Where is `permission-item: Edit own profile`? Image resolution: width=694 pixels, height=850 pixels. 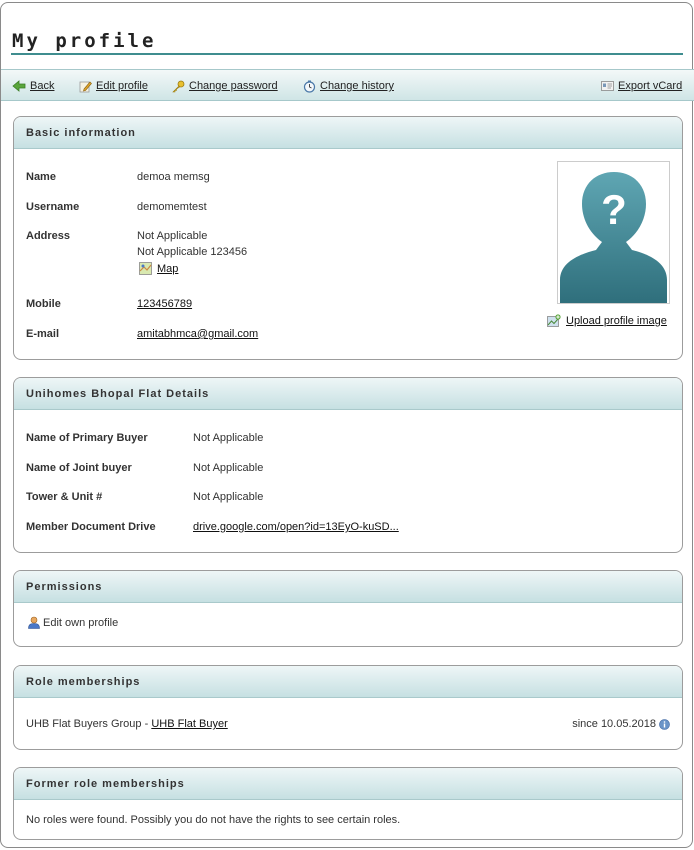 permission-item: Edit own profile is located at coordinates (73, 622).